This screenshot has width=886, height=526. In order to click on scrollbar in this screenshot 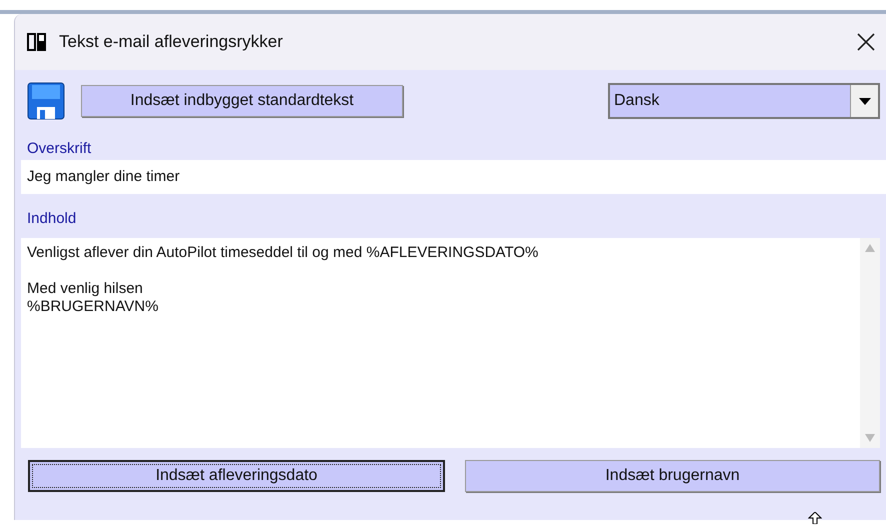, I will do `click(870, 343)`.